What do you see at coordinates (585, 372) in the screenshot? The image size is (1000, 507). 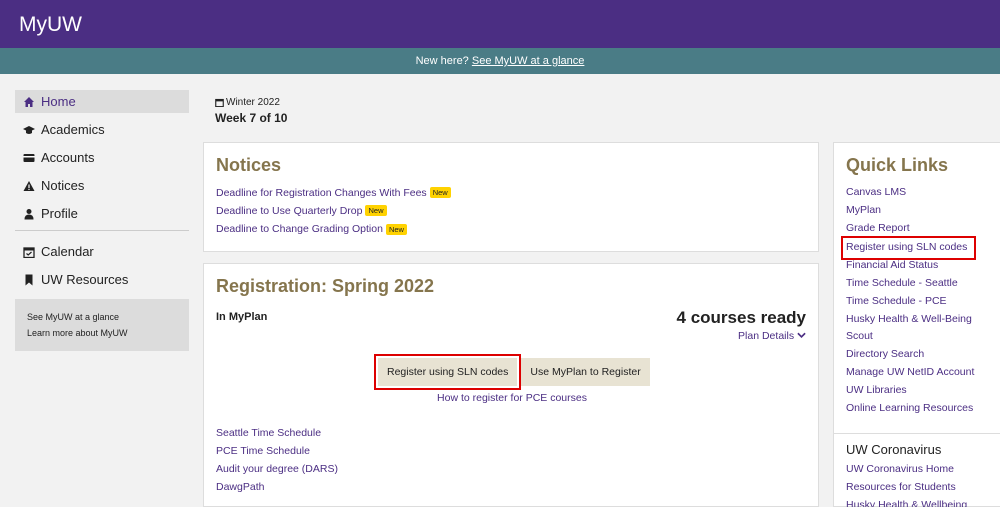 I see `myplan-register-button: Use MyPlan to Register` at bounding box center [585, 372].